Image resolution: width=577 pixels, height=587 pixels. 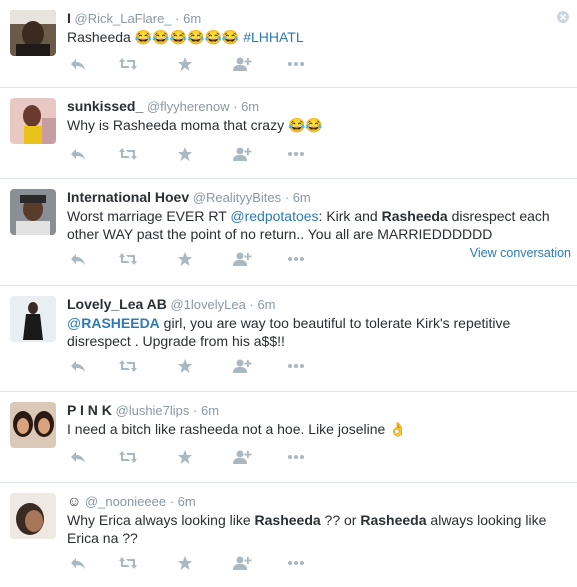 What do you see at coordinates (520, 253) in the screenshot?
I see `view-conversation-link: View conversation` at bounding box center [520, 253].